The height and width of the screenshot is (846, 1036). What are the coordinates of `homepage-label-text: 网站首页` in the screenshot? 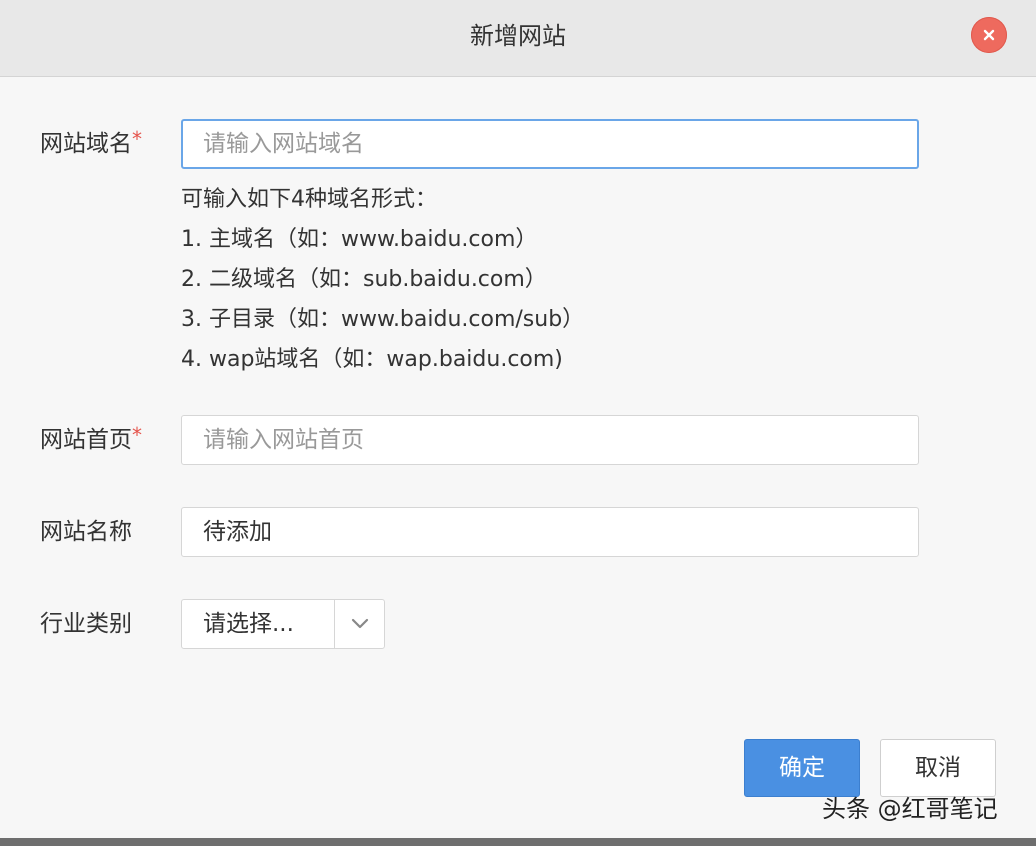 It's located at (86, 440).